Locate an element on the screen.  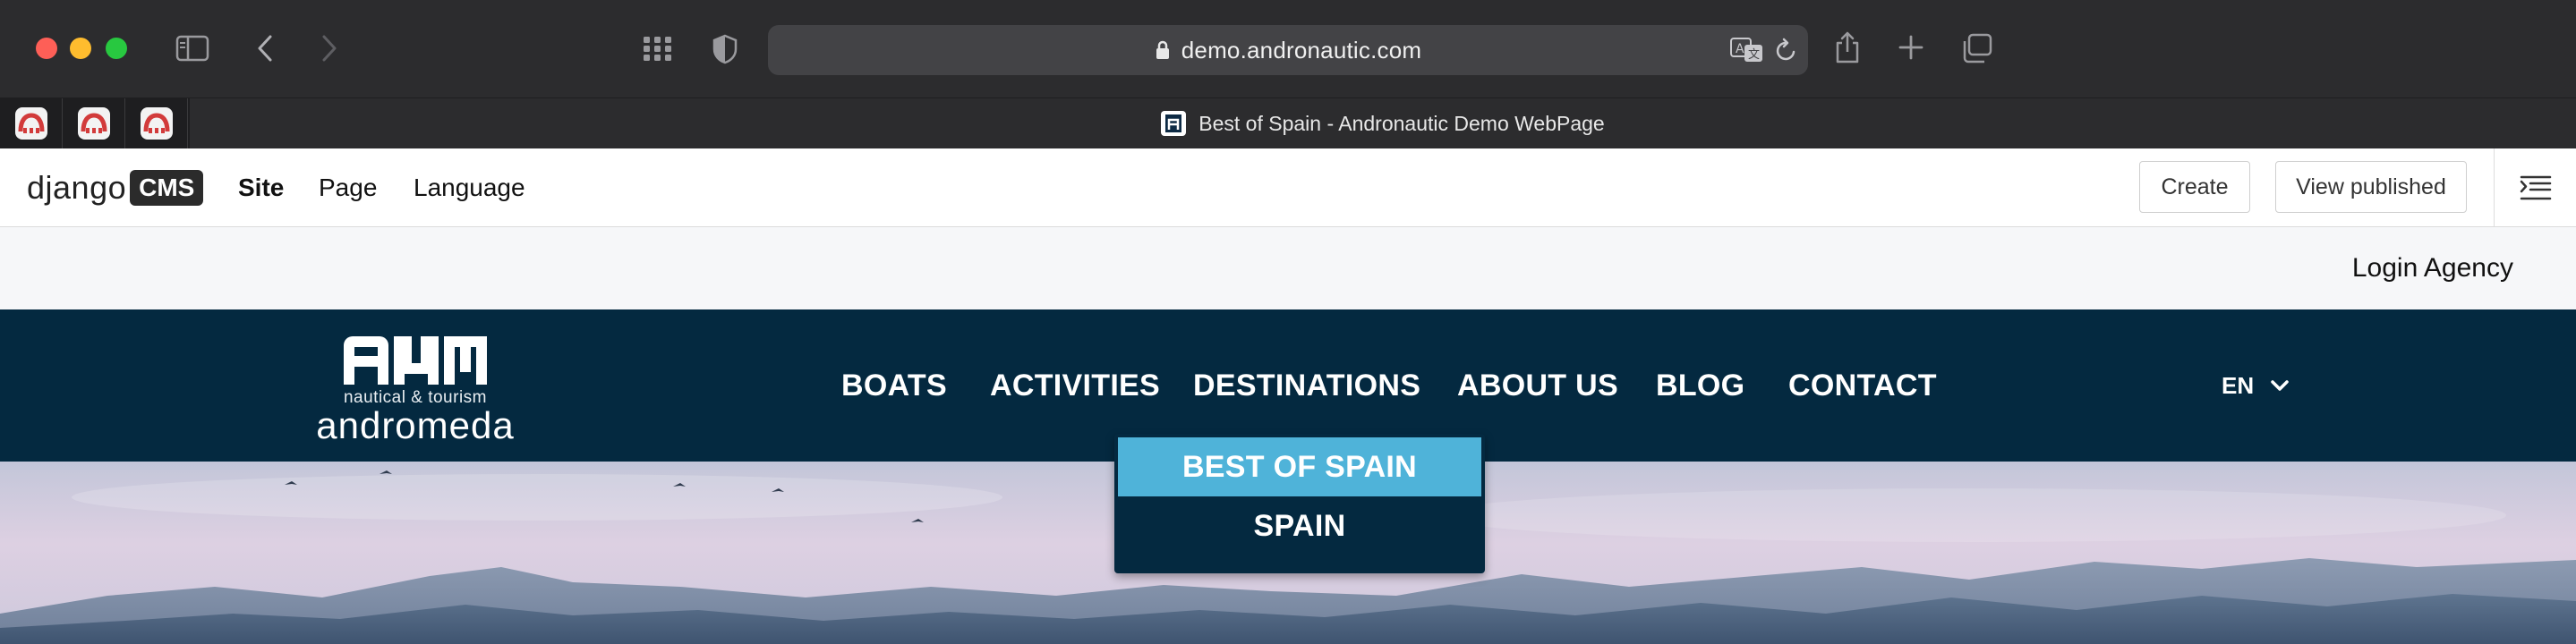
destinations-dropdown-menu: BEST OF SPAIN SPAIN is located at coordinates (1299, 503).